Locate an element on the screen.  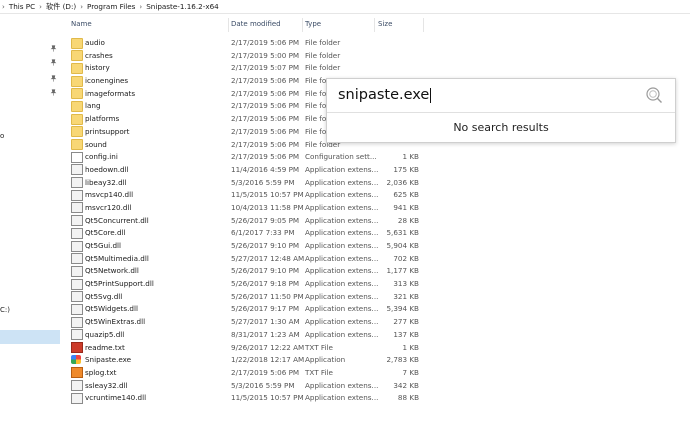
file-name: hoedown.dll is located at coordinates (107, 169).